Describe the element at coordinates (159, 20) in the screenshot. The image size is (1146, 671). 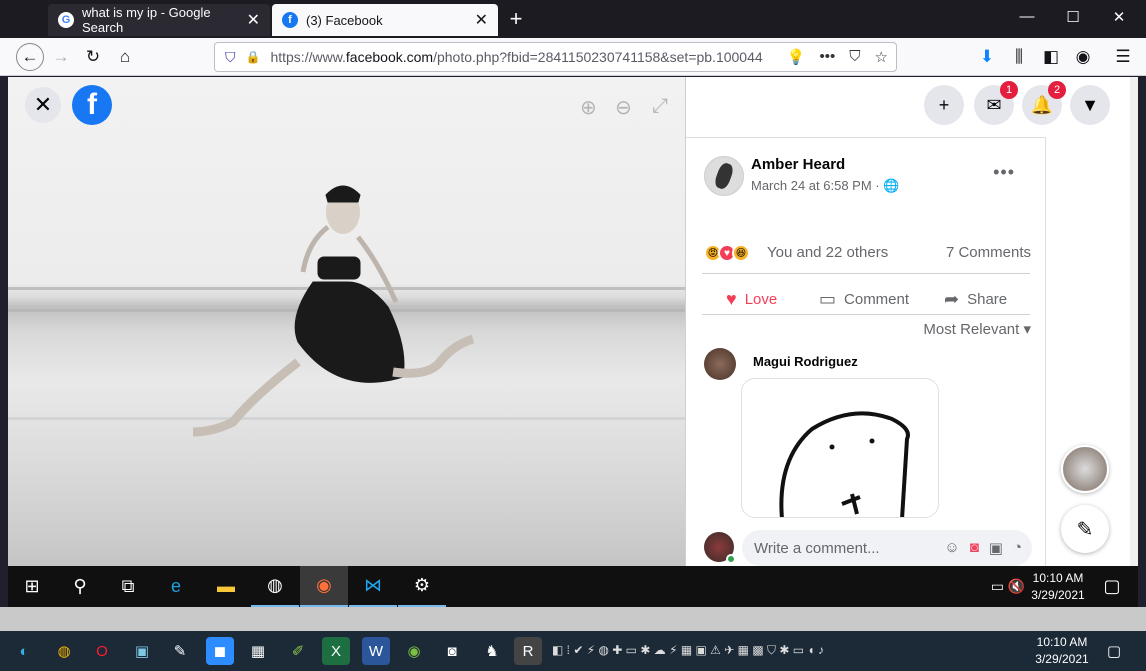
I see `tab-google-search: G what is my ip - Google Search ✕` at that location.